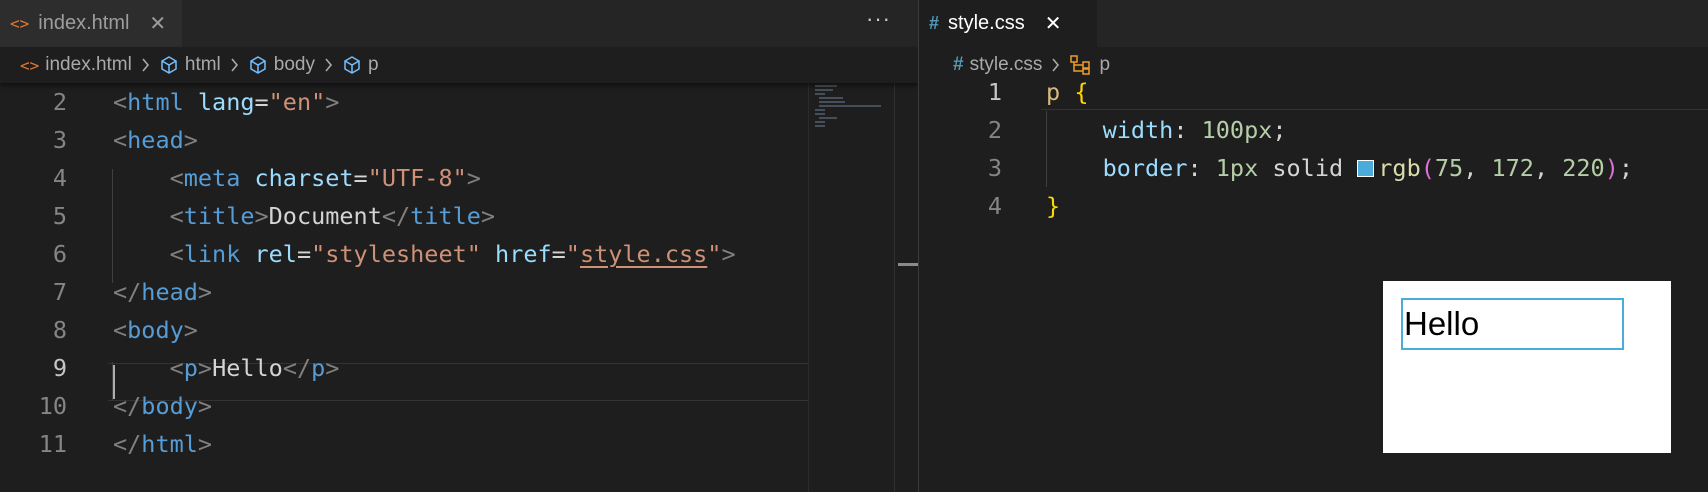 Image resolution: width=1708 pixels, height=492 pixels. I want to click on code-token: 220, so click(1583, 168).